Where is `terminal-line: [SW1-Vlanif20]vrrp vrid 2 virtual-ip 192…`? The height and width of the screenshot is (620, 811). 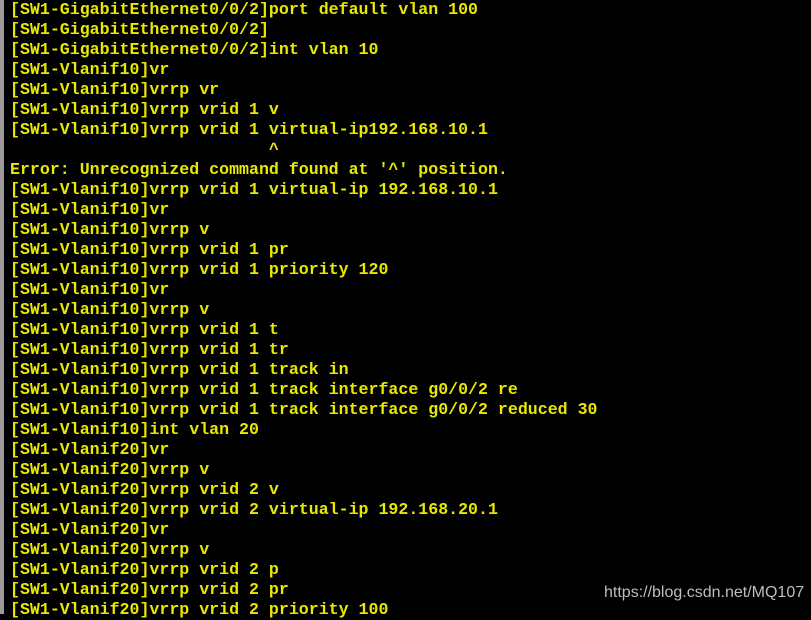 terminal-line: [SW1-Vlanif20]vrrp vrid 2 virtual-ip 192… is located at coordinates (254, 509).